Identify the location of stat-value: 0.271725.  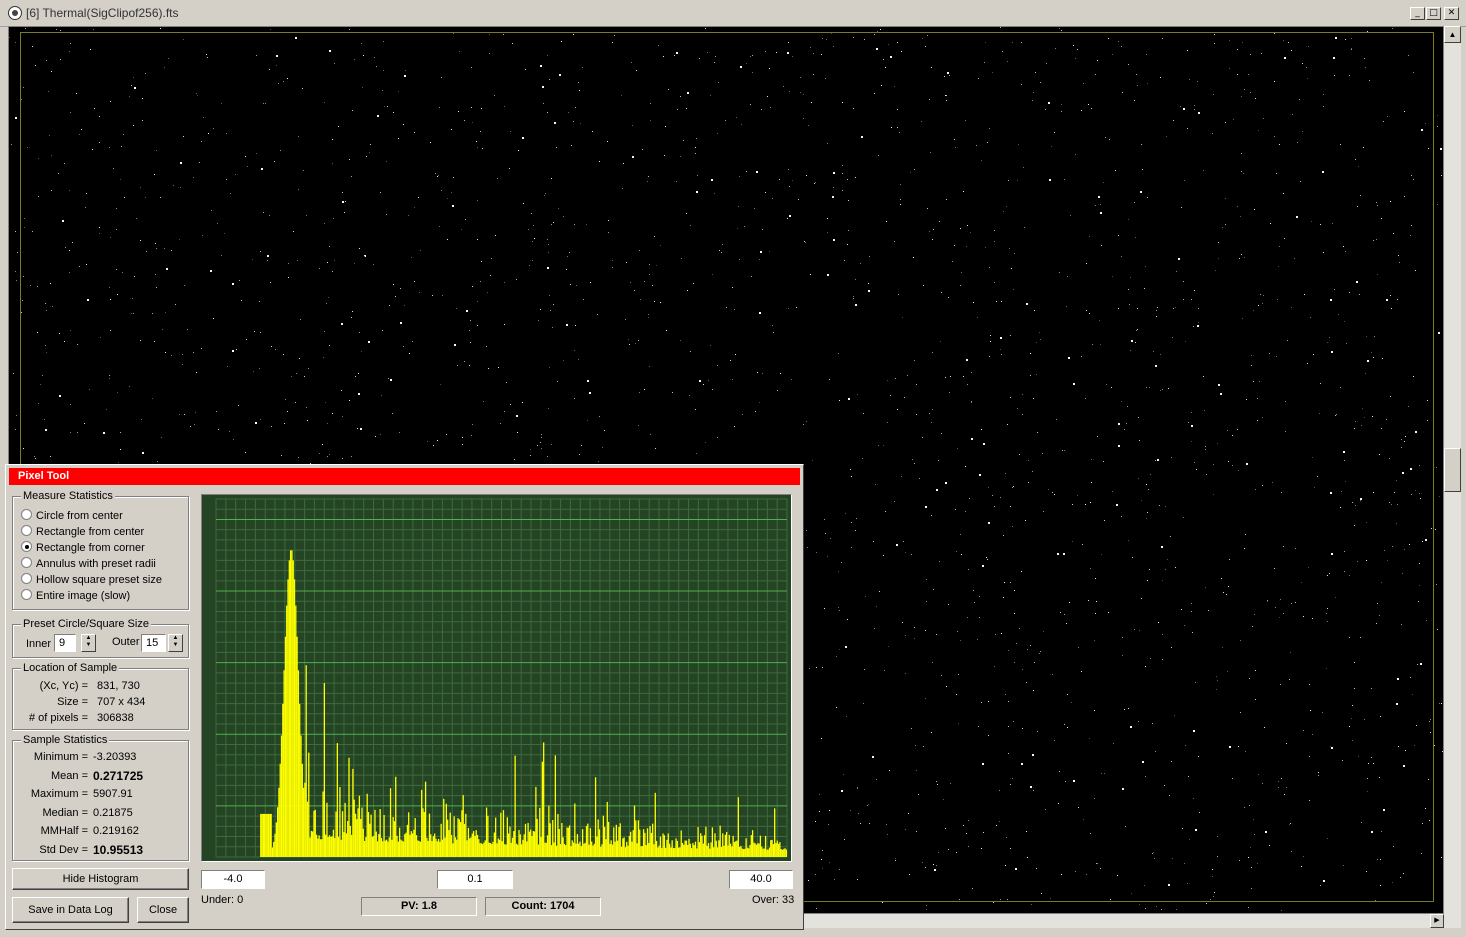
(118, 775).